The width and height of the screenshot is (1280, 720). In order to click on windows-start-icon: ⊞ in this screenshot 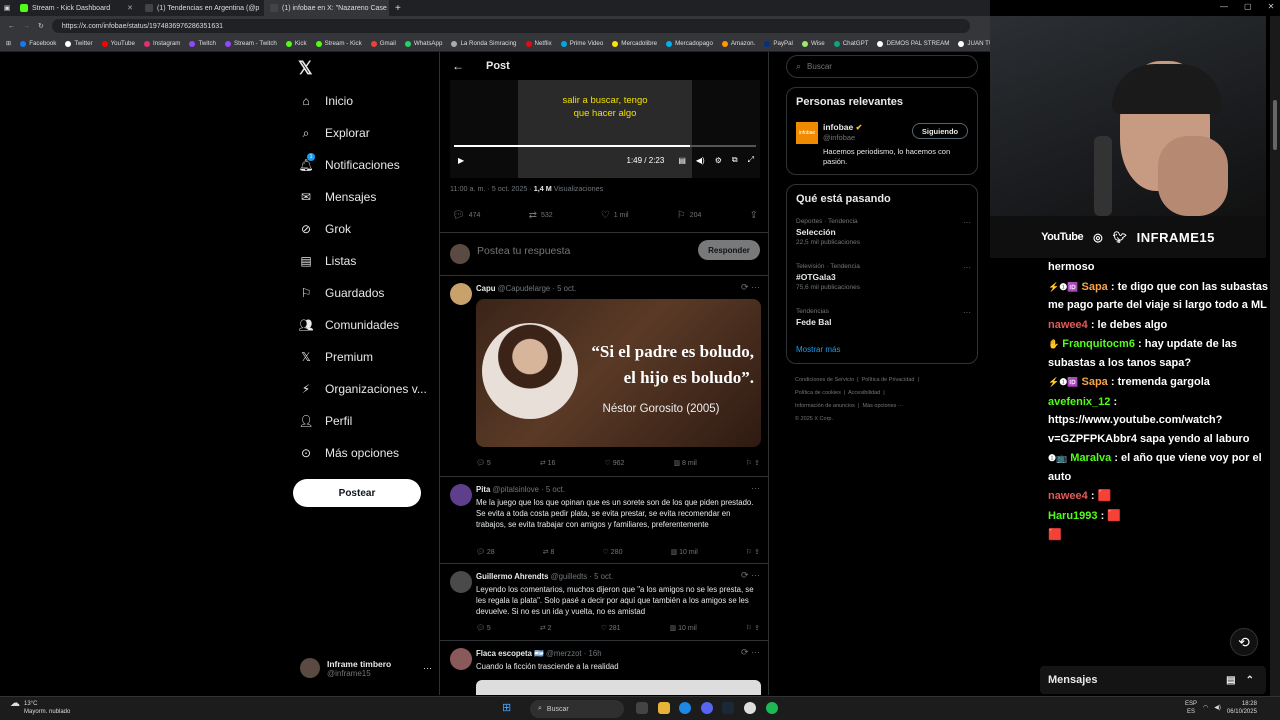, I will do `click(506, 707)`.